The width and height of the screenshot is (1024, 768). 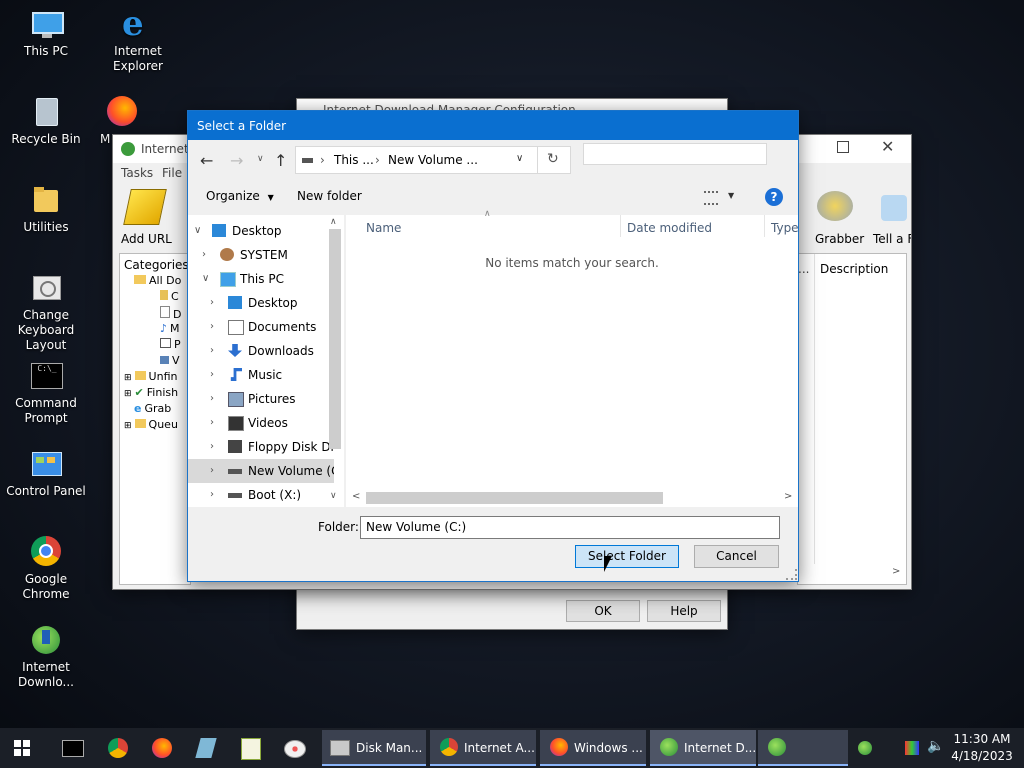 I want to click on tree-scrollbar-thumb, so click(x=335, y=339).